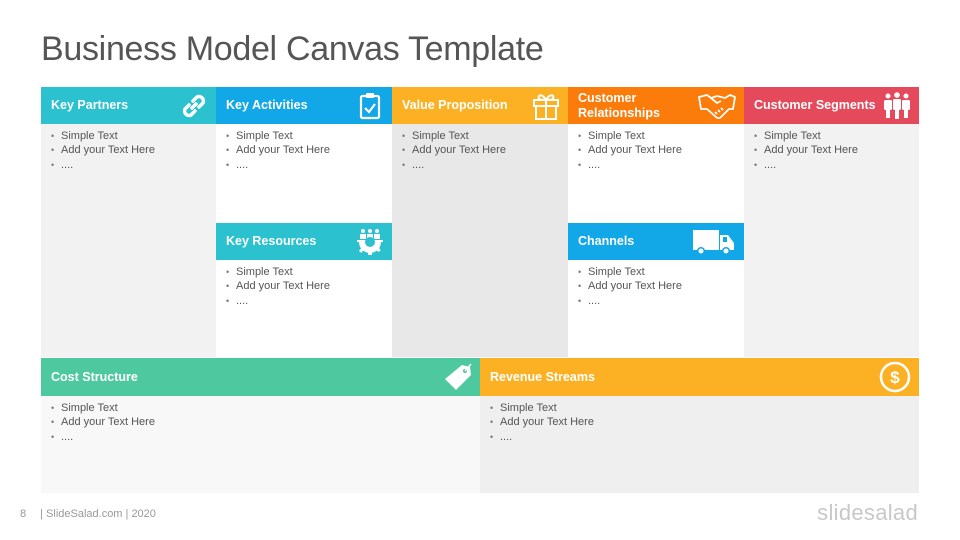 This screenshot has width=960, height=540. I want to click on block-title: Key Activities, so click(267, 105).